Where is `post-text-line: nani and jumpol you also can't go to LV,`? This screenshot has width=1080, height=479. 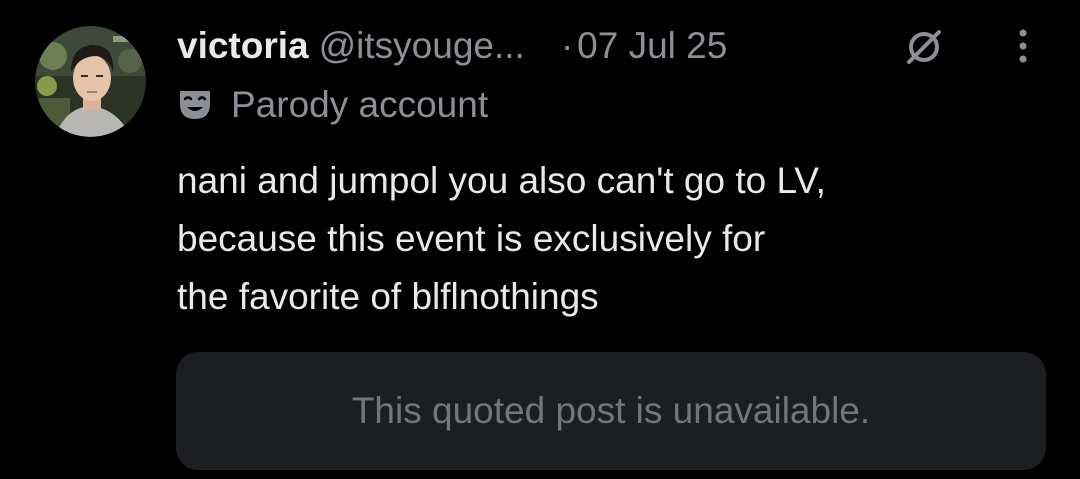 post-text-line: nani and jumpol you also can't go to LV, is located at coordinates (501, 180).